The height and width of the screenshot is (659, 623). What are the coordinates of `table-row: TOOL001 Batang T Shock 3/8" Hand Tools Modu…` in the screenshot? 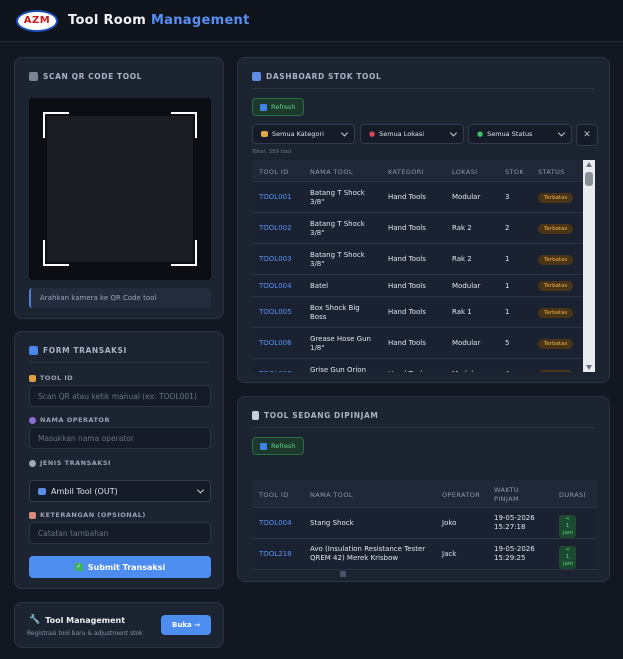 It's located at (418, 197).